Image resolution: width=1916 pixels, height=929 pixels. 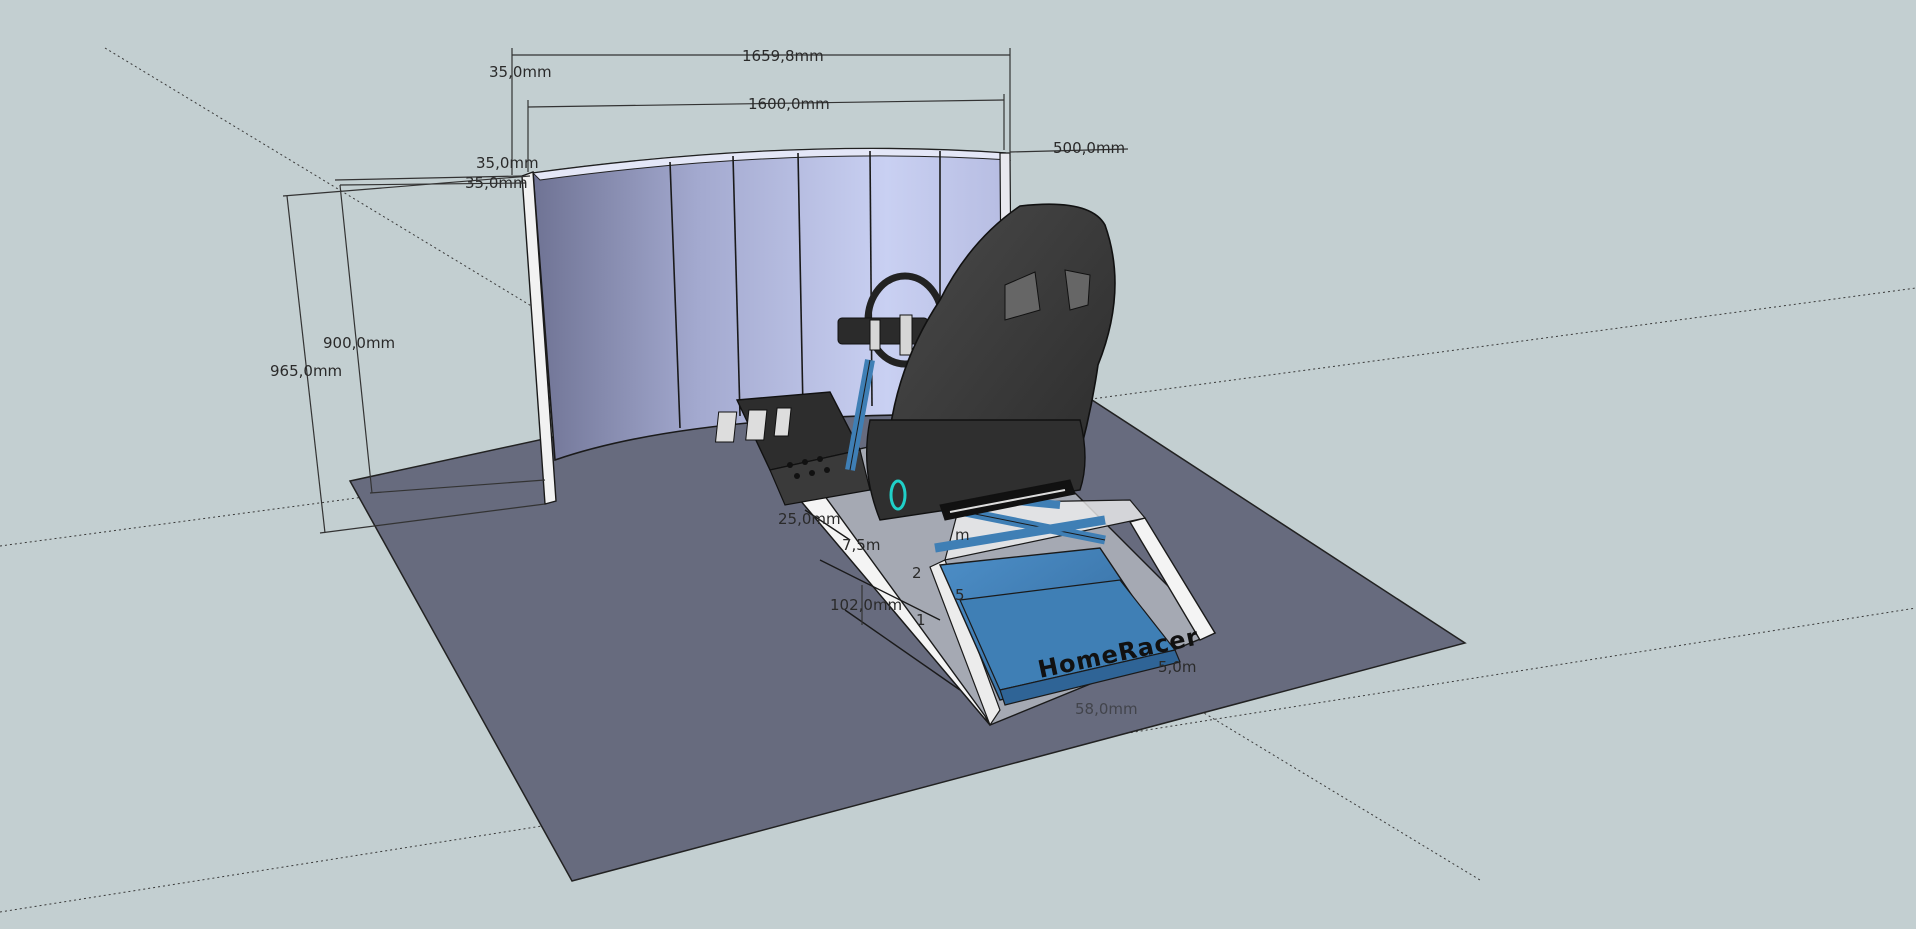 I want to click on dim-side-c: 5, so click(x=960, y=595).